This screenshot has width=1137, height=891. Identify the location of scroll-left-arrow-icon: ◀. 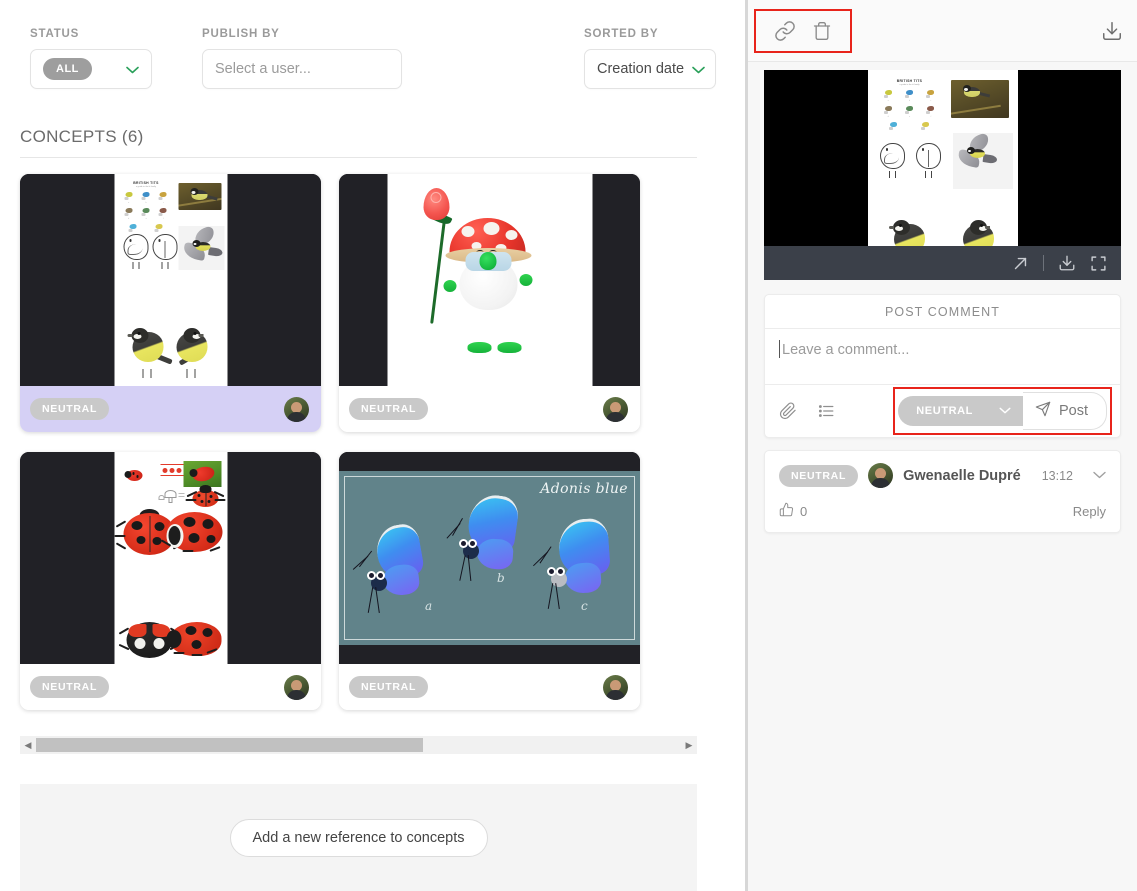
(28, 745).